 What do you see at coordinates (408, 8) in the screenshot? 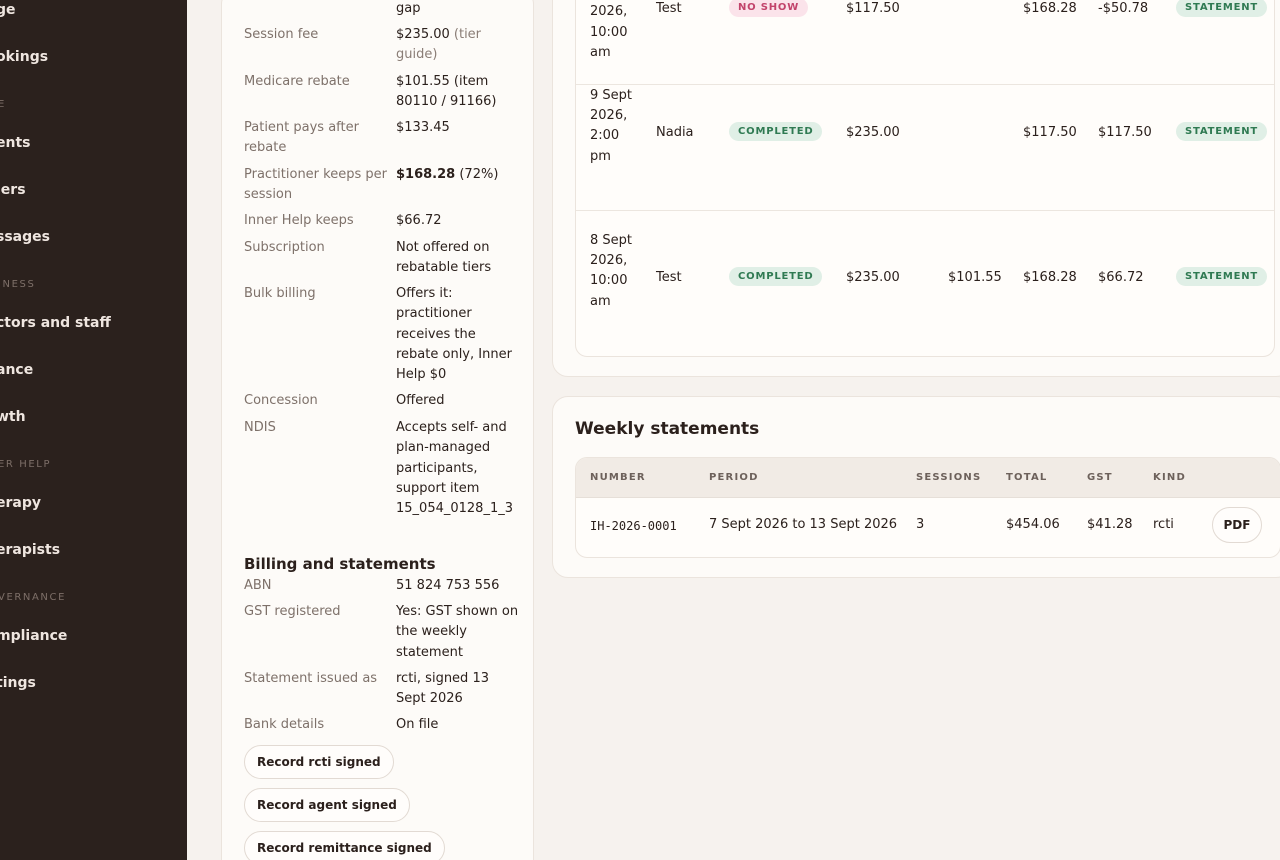
I see `value-gap-tail: gap` at bounding box center [408, 8].